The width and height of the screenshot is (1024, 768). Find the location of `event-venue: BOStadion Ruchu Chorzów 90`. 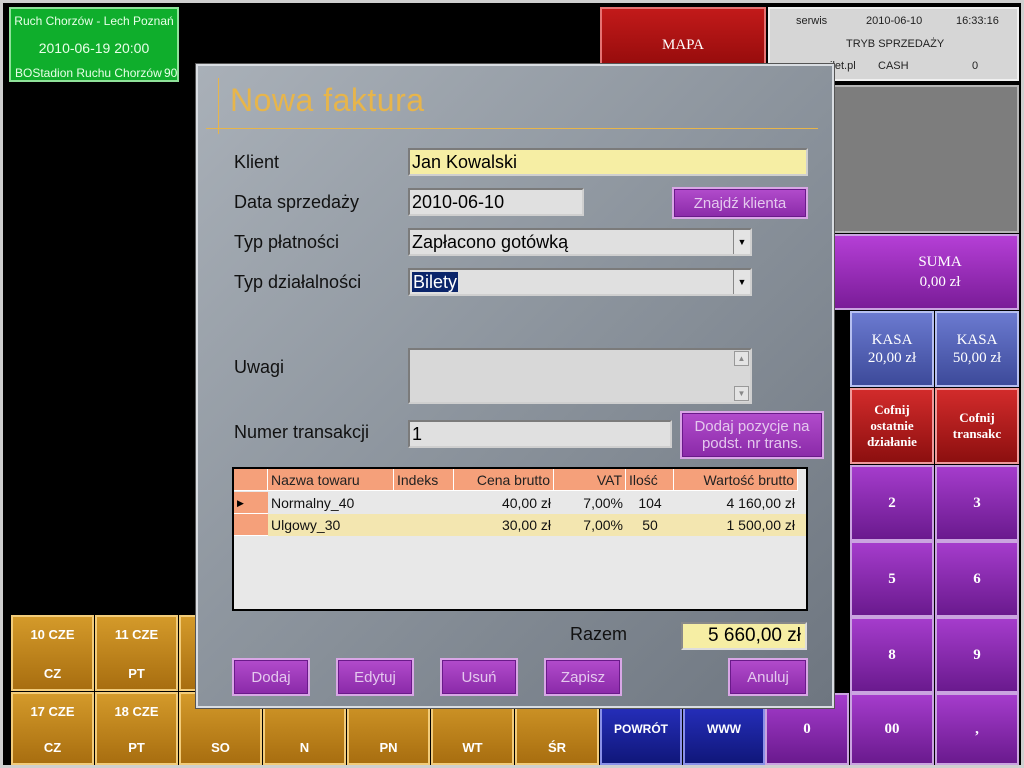

event-venue: BOStadion Ruchu Chorzów 90 is located at coordinates (96, 73).